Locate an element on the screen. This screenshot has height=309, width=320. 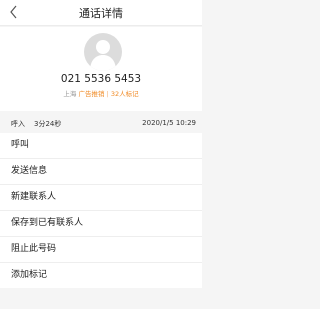
phone-number: 021 5536 5453 is located at coordinates (101, 79).